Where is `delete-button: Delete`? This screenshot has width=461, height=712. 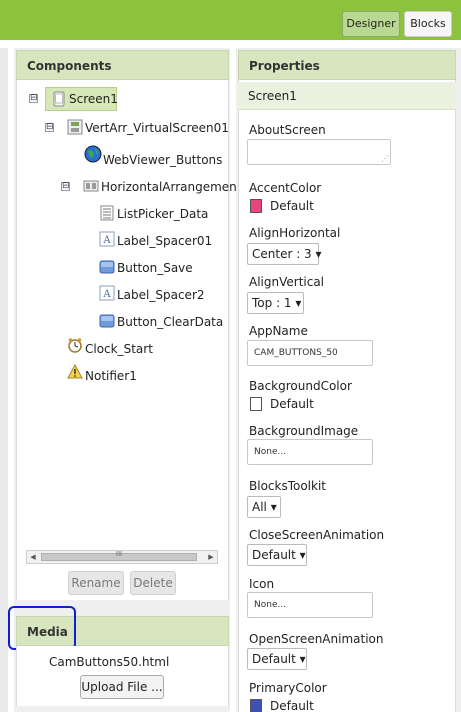 delete-button: Delete is located at coordinates (153, 583).